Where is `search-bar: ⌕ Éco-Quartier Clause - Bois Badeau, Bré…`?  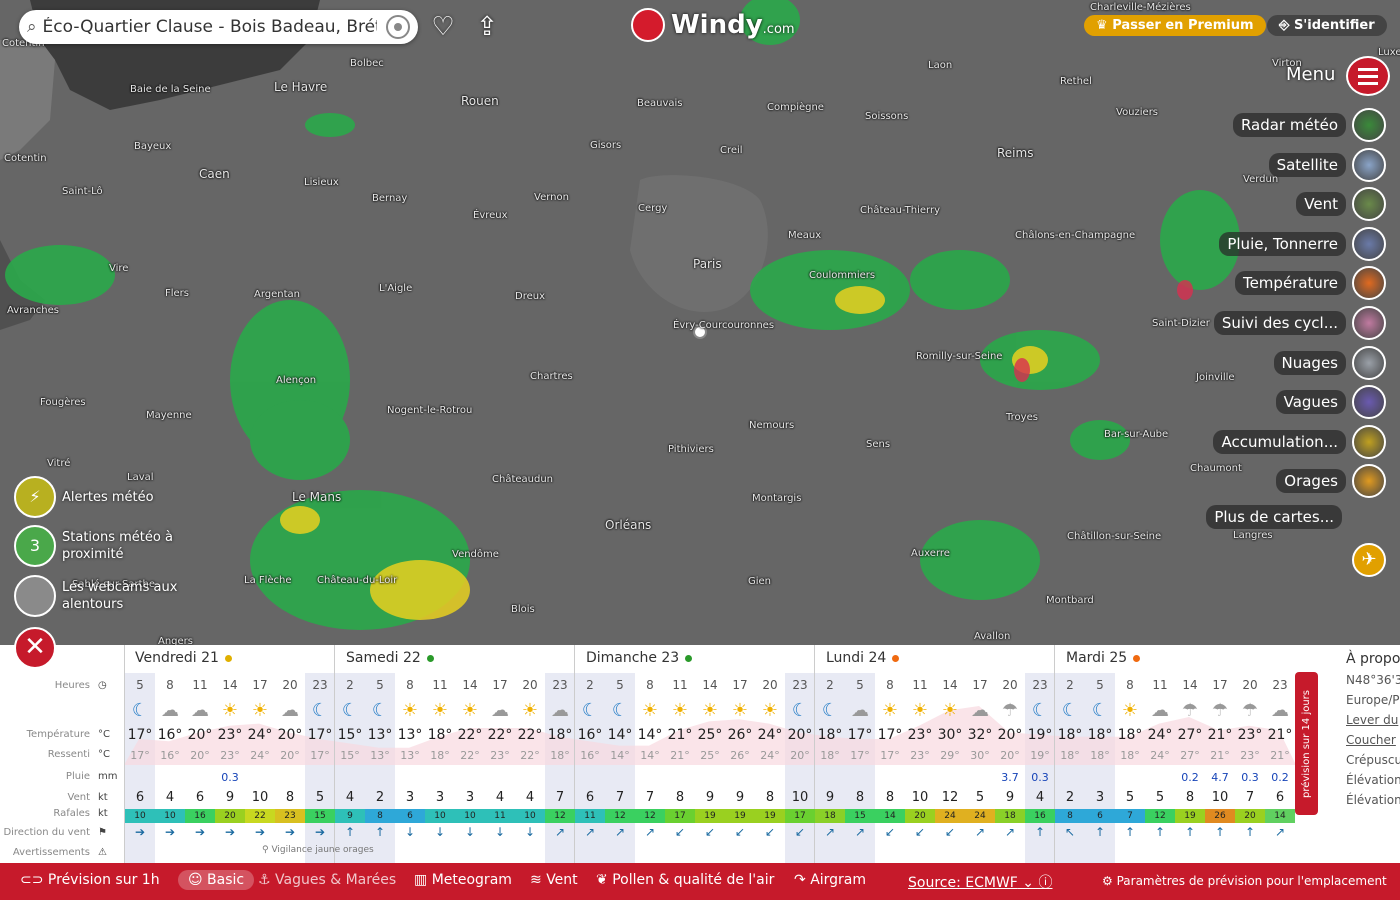
search-bar: ⌕ Éco-Quartier Clause - Bois Badeau, Bré… is located at coordinates (218, 27).